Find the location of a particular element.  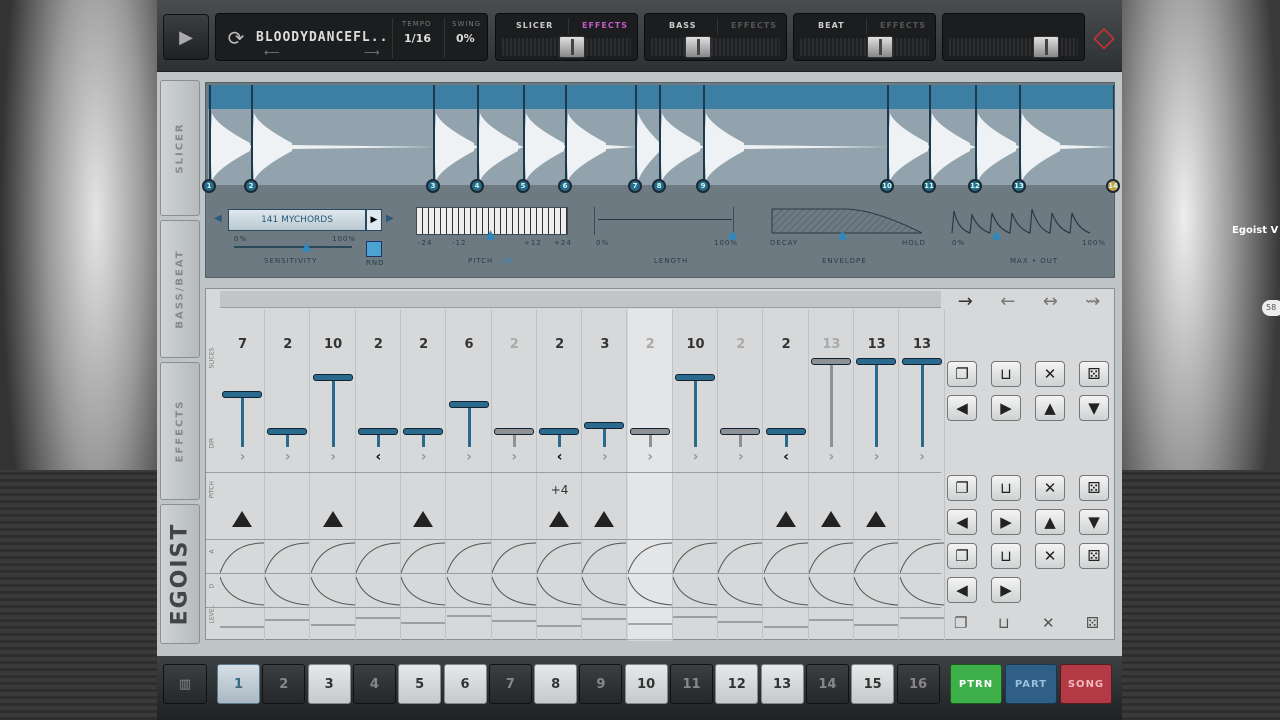

ptrn-button: PTRN is located at coordinates (976, 684).